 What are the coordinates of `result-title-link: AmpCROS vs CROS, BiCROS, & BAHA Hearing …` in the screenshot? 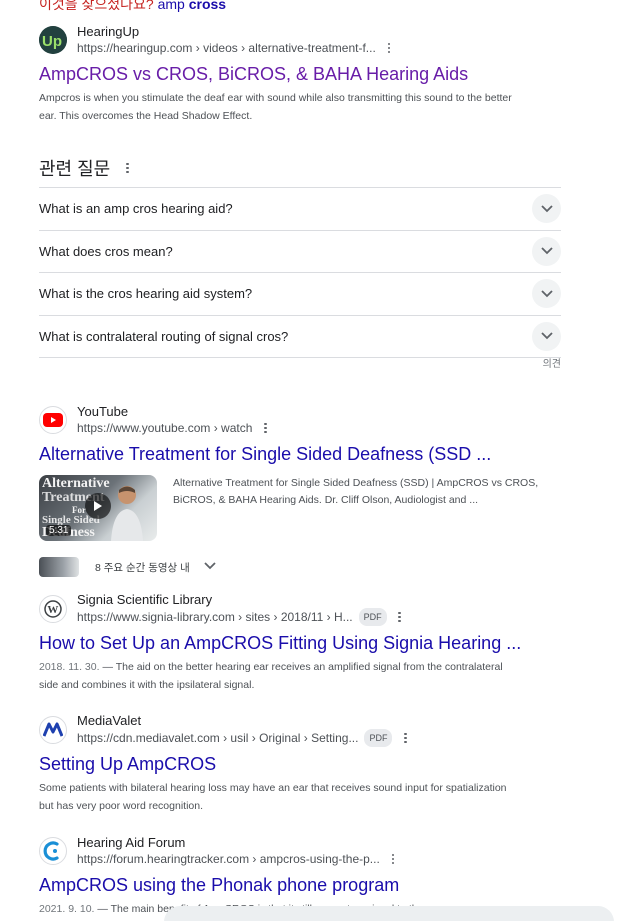 It's located at (289, 74).